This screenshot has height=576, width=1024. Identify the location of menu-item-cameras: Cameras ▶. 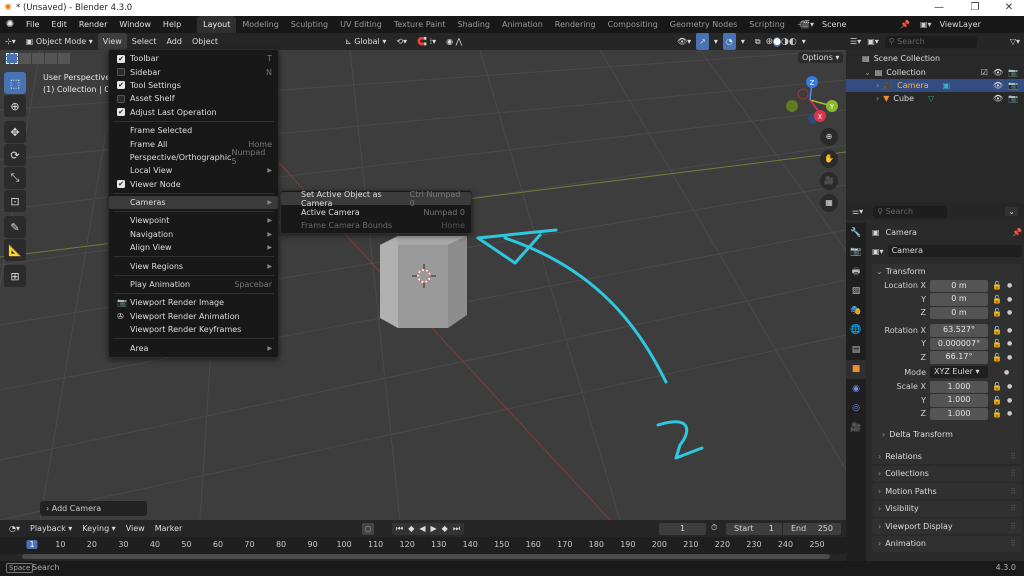
(193, 202).